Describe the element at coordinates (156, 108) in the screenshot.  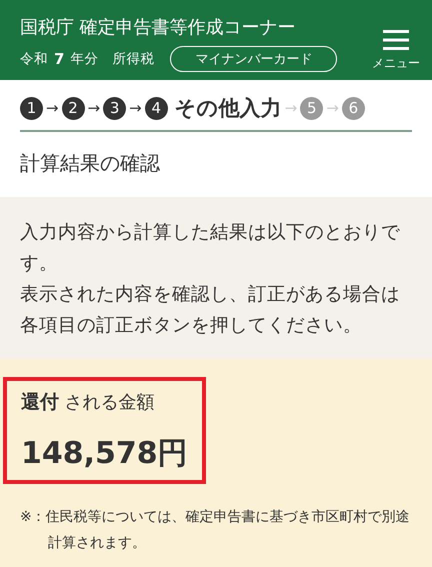
I see `step-number: 4` at that location.